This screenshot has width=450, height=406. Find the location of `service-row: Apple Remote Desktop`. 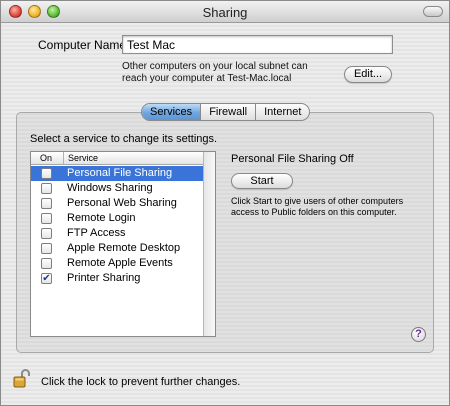

service-row: Apple Remote Desktop is located at coordinates (117, 248).